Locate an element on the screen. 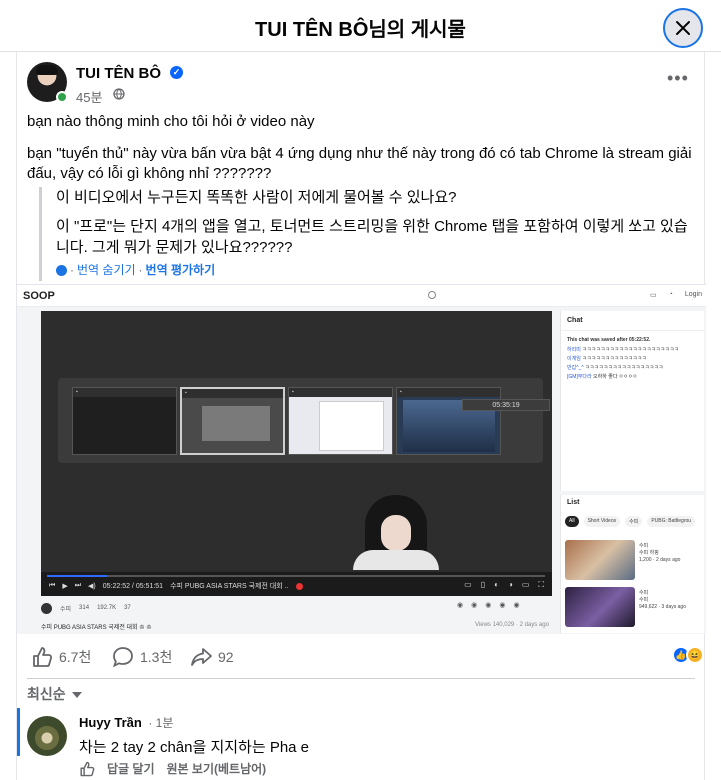  sort-label: 최신순 is located at coordinates (46, 694).